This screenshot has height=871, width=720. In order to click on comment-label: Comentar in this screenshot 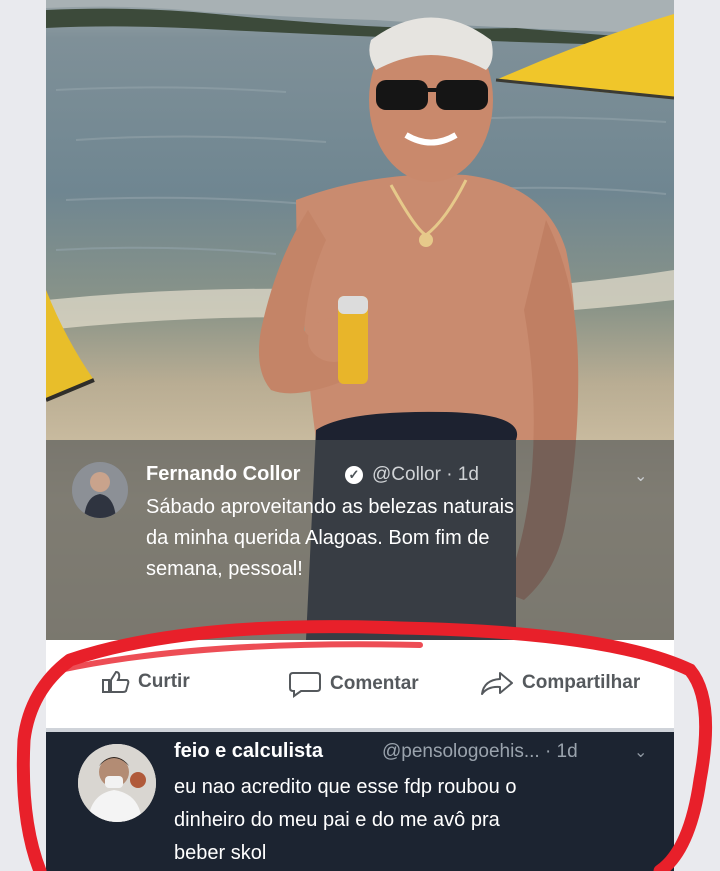, I will do `click(374, 683)`.